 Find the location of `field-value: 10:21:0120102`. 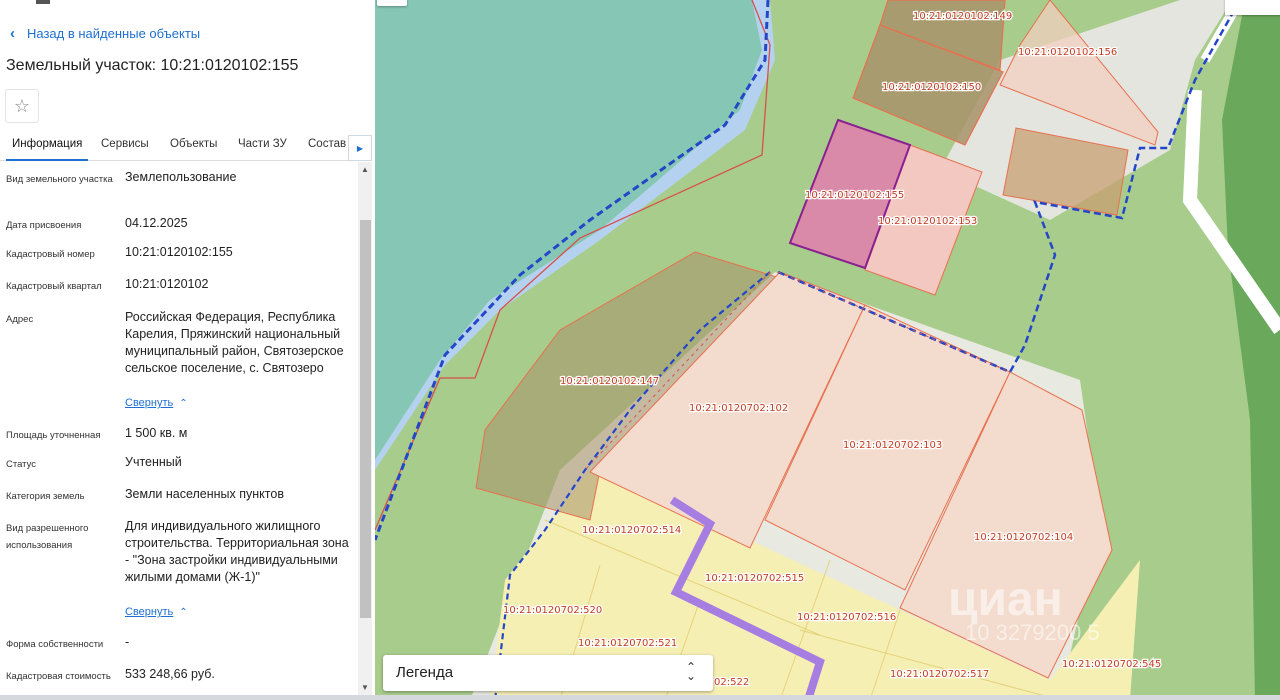

field-value: 10:21:0120102 is located at coordinates (167, 284).